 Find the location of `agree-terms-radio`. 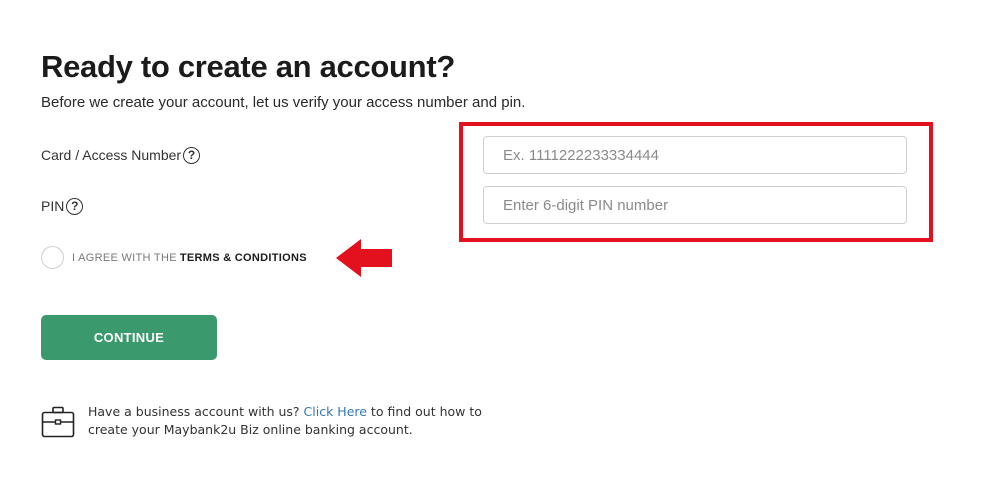

agree-terms-radio is located at coordinates (52, 257).